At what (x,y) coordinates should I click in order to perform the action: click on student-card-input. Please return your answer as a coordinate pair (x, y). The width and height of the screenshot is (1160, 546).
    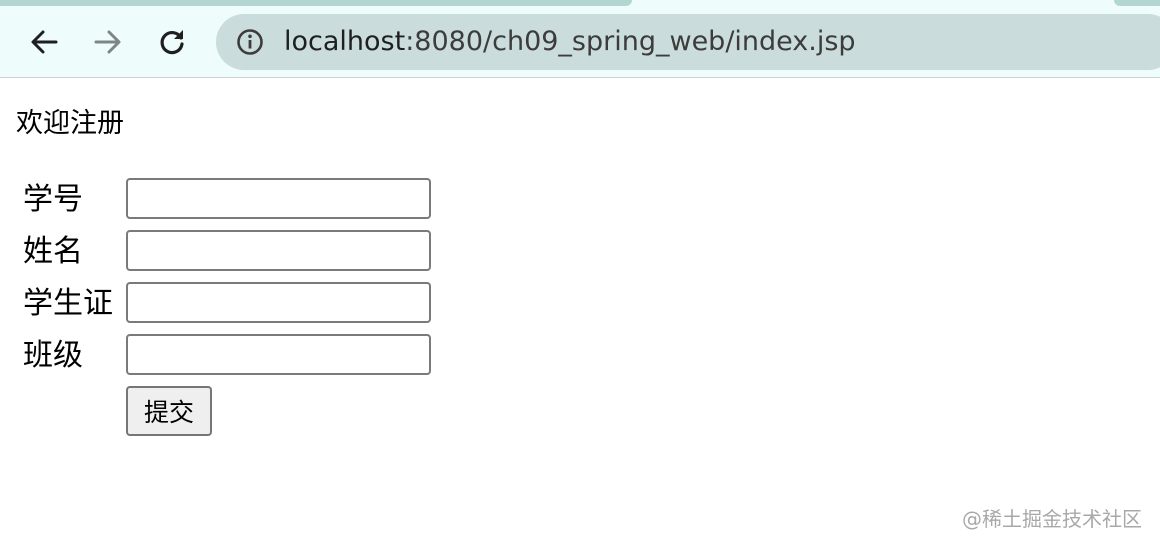
    Looking at the image, I should click on (278, 302).